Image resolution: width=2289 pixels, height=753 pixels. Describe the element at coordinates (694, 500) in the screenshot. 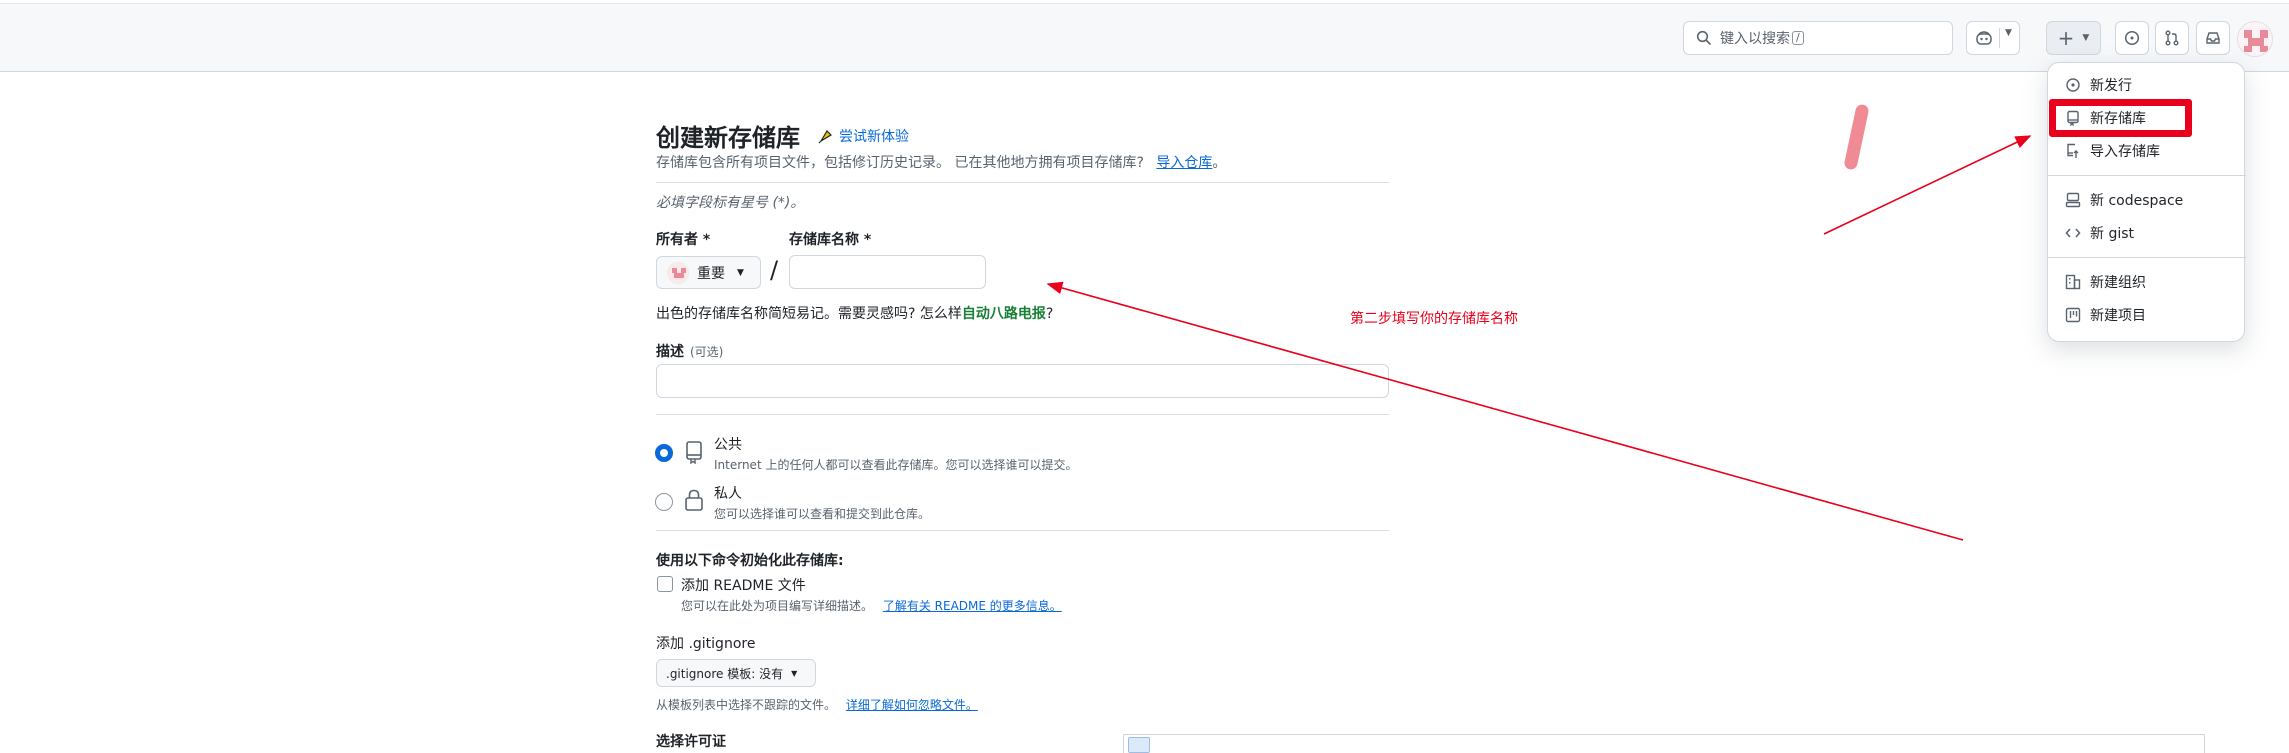

I see `lock-icon` at that location.